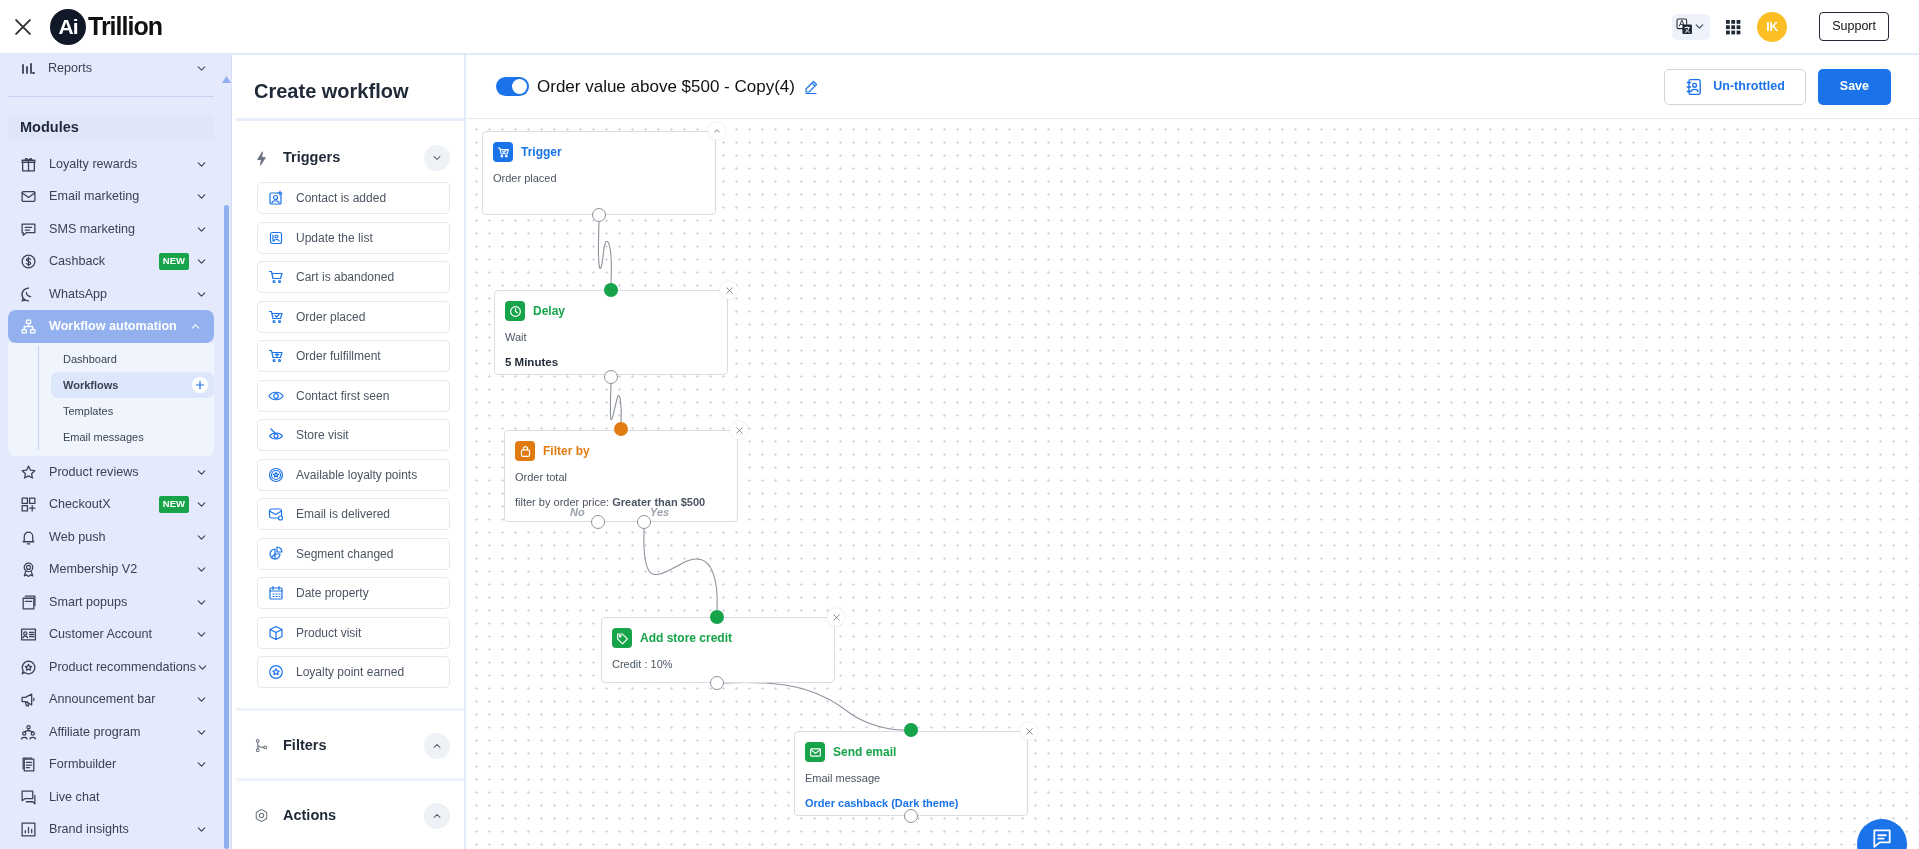 The image size is (1919, 849). What do you see at coordinates (353, 514) in the screenshot?
I see `trigger-item: Email is delivered` at bounding box center [353, 514].